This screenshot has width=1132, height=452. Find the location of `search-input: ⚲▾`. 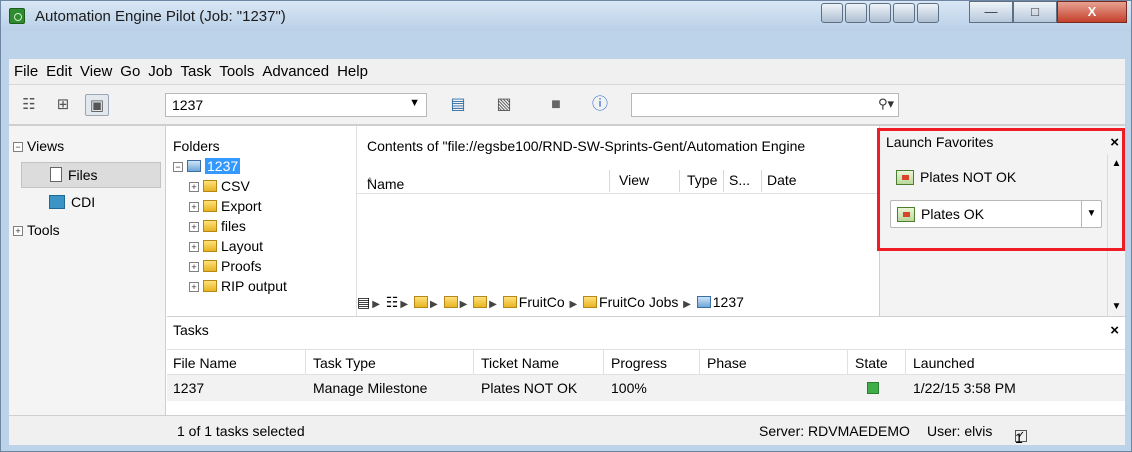

search-input: ⚲▾ is located at coordinates (765, 105).